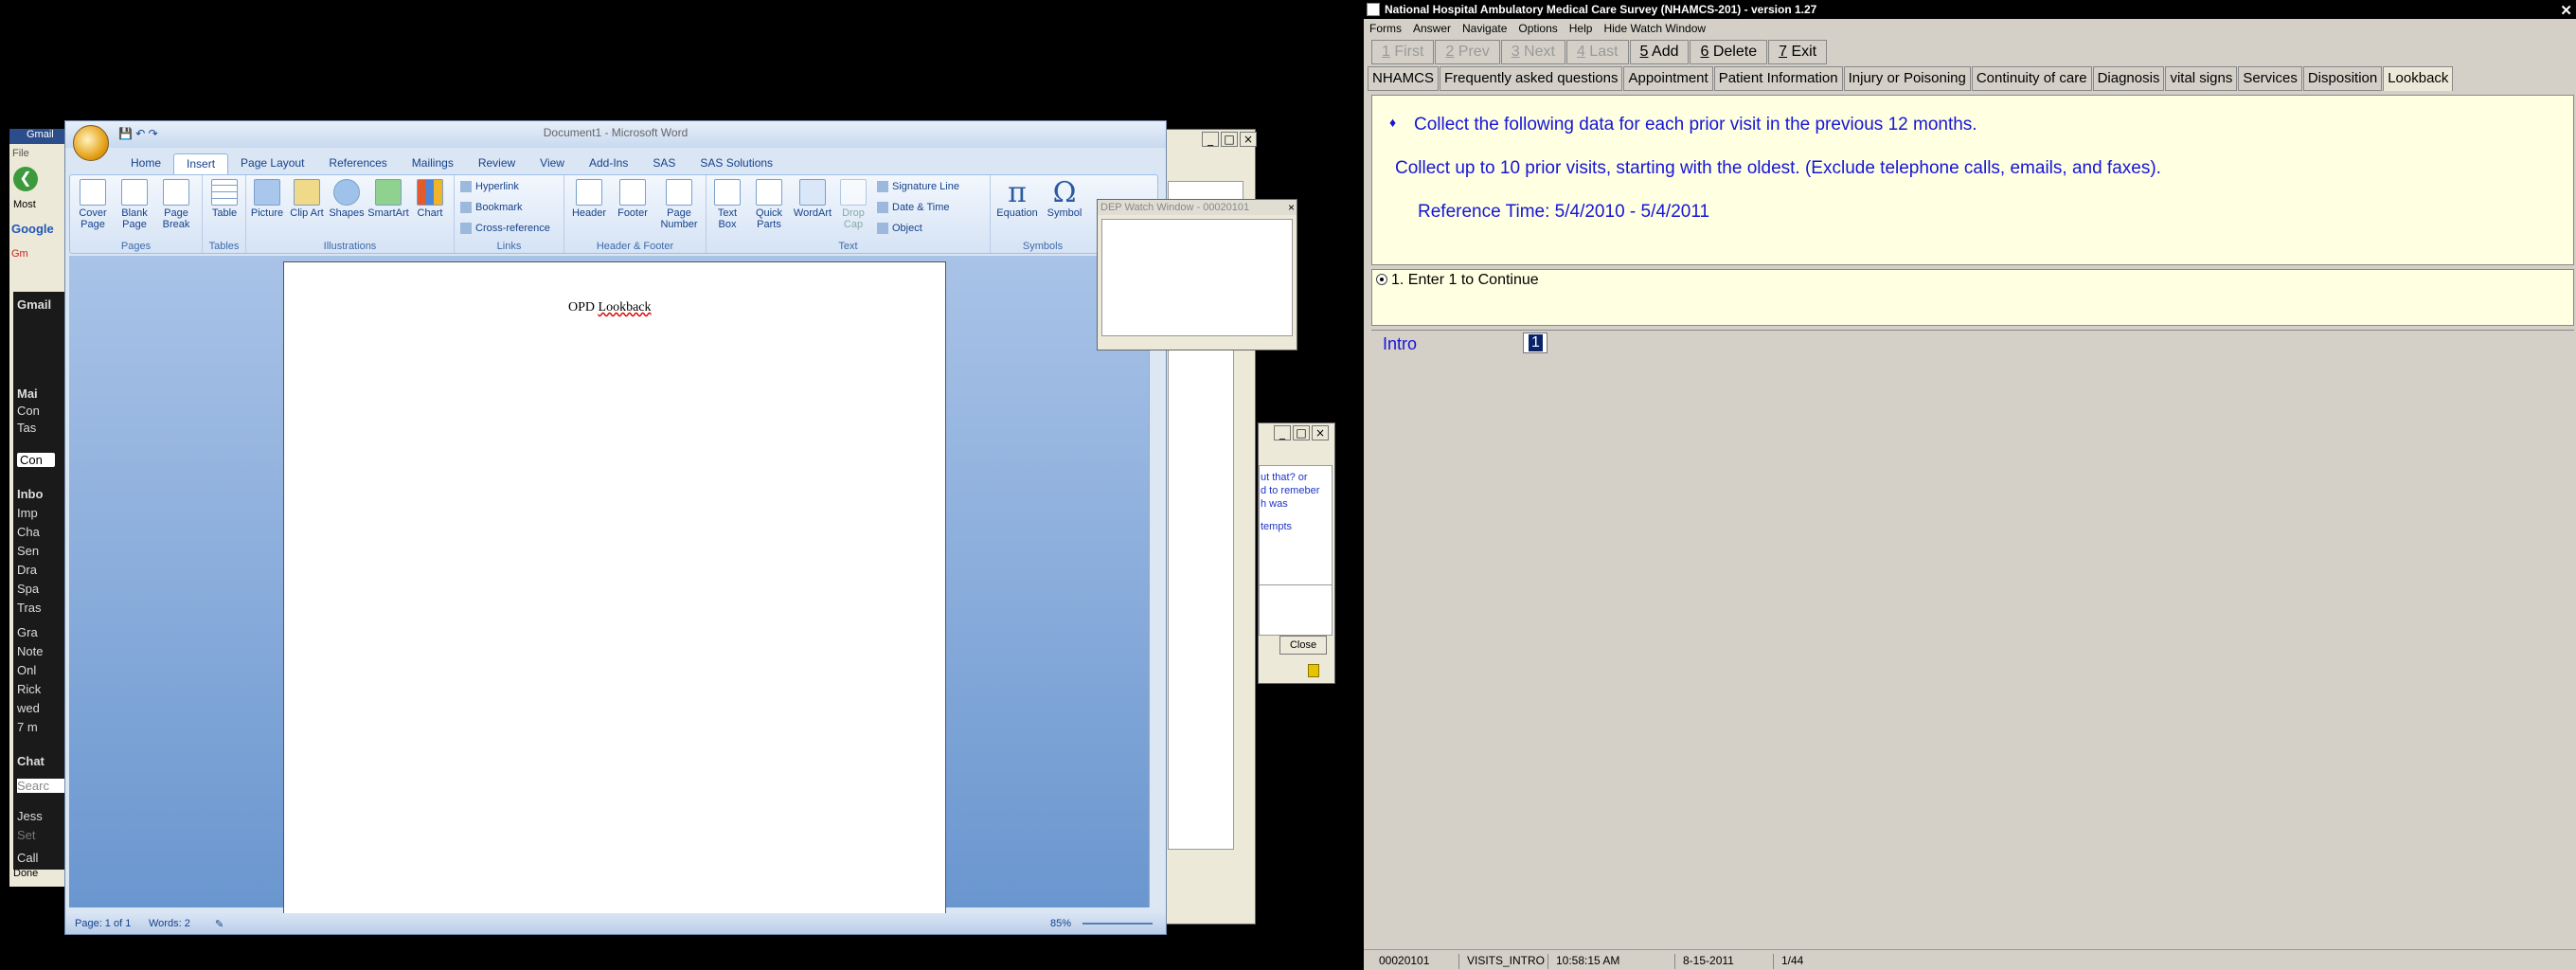 The width and height of the screenshot is (2576, 970). Describe the element at coordinates (497, 163) in the screenshot. I see `tab-review: Review` at that location.